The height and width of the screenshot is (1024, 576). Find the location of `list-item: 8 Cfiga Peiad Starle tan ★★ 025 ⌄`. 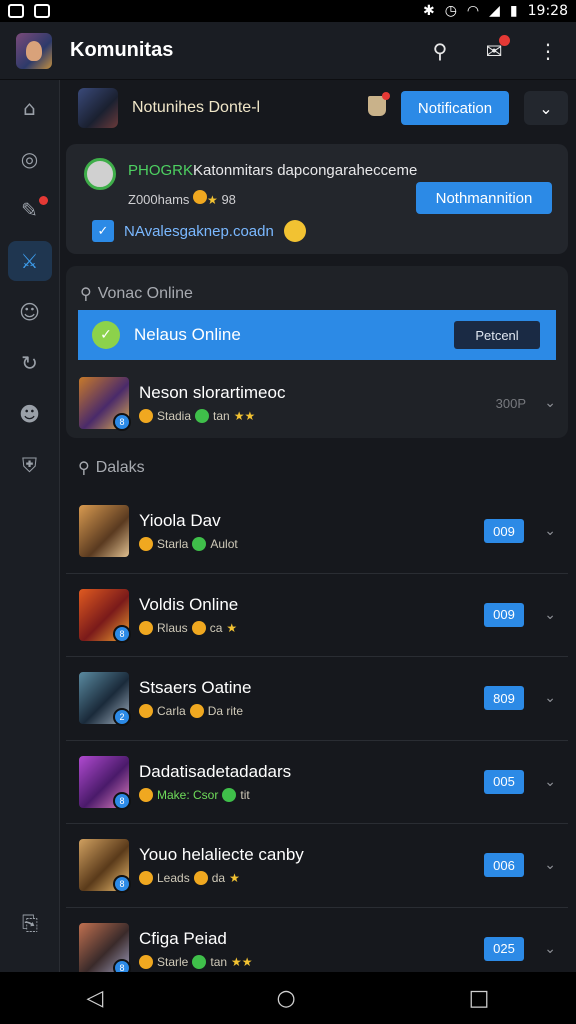

list-item: 8 Cfiga Peiad Starle tan ★★ 025 ⌄ is located at coordinates (317, 940).